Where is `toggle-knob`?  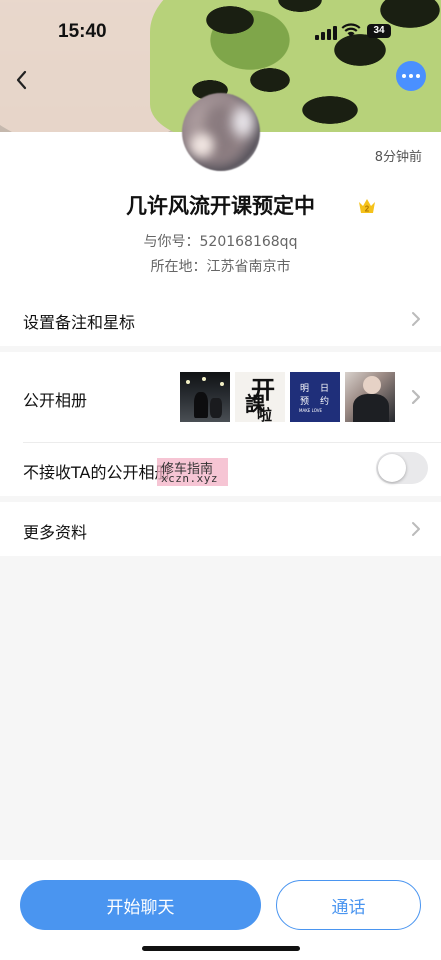
toggle-knob is located at coordinates (392, 468).